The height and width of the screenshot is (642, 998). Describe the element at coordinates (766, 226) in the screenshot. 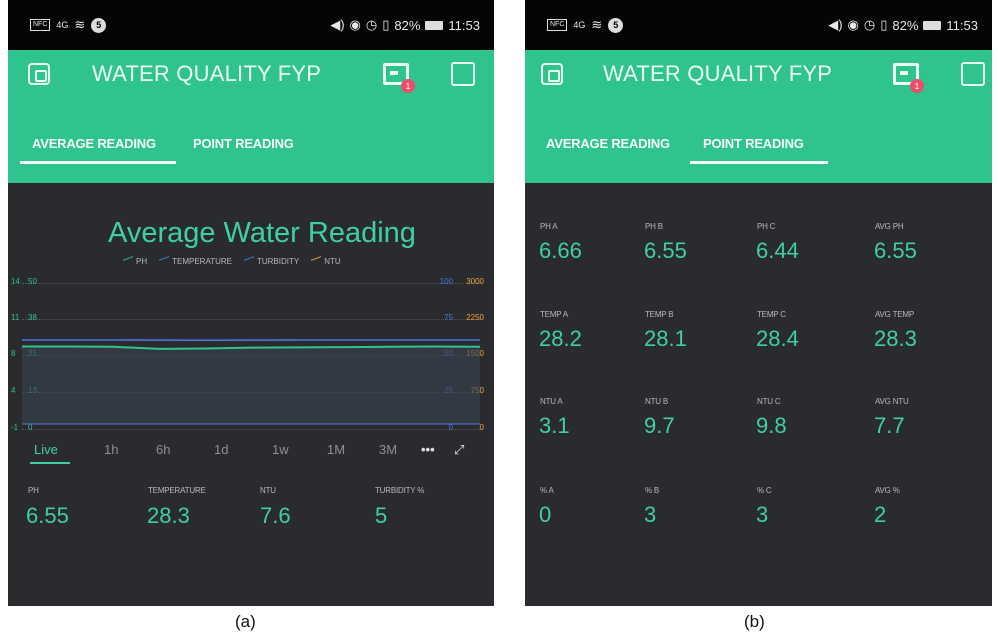

I see `reading-label: PH C` at that location.